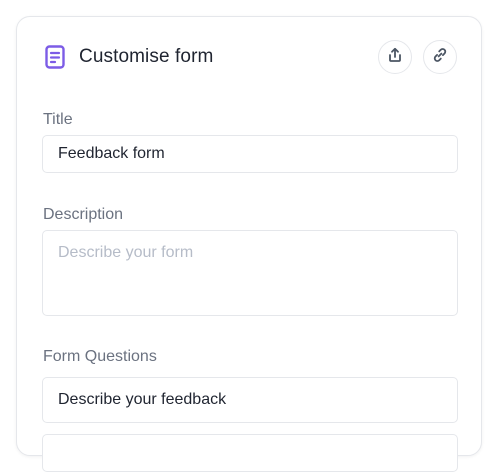  I want to click on share-button, so click(395, 57).